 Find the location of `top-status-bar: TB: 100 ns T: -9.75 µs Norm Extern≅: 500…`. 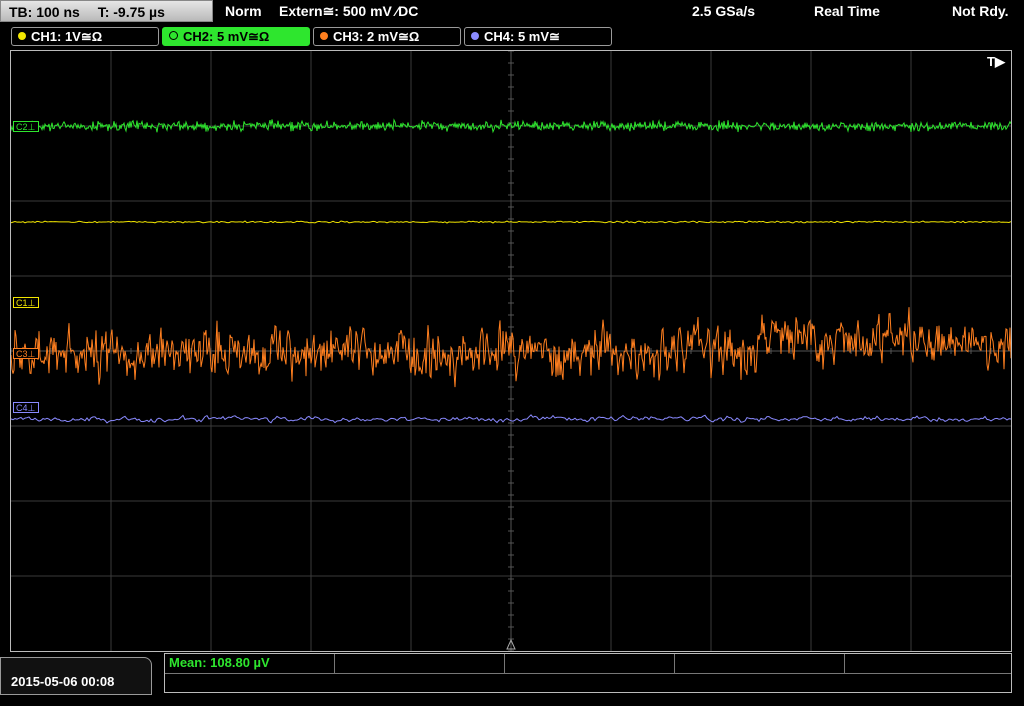

top-status-bar: TB: 100 ns T: -9.75 µs Norm Extern≅: 500… is located at coordinates (512, 12).